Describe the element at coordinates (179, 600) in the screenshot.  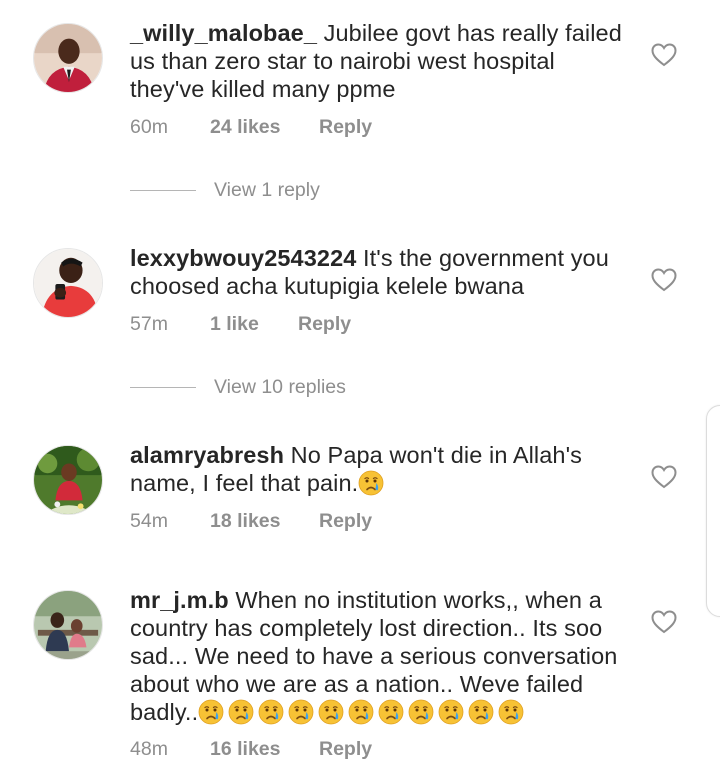
I see `comment-username: mr_j.m.b` at that location.